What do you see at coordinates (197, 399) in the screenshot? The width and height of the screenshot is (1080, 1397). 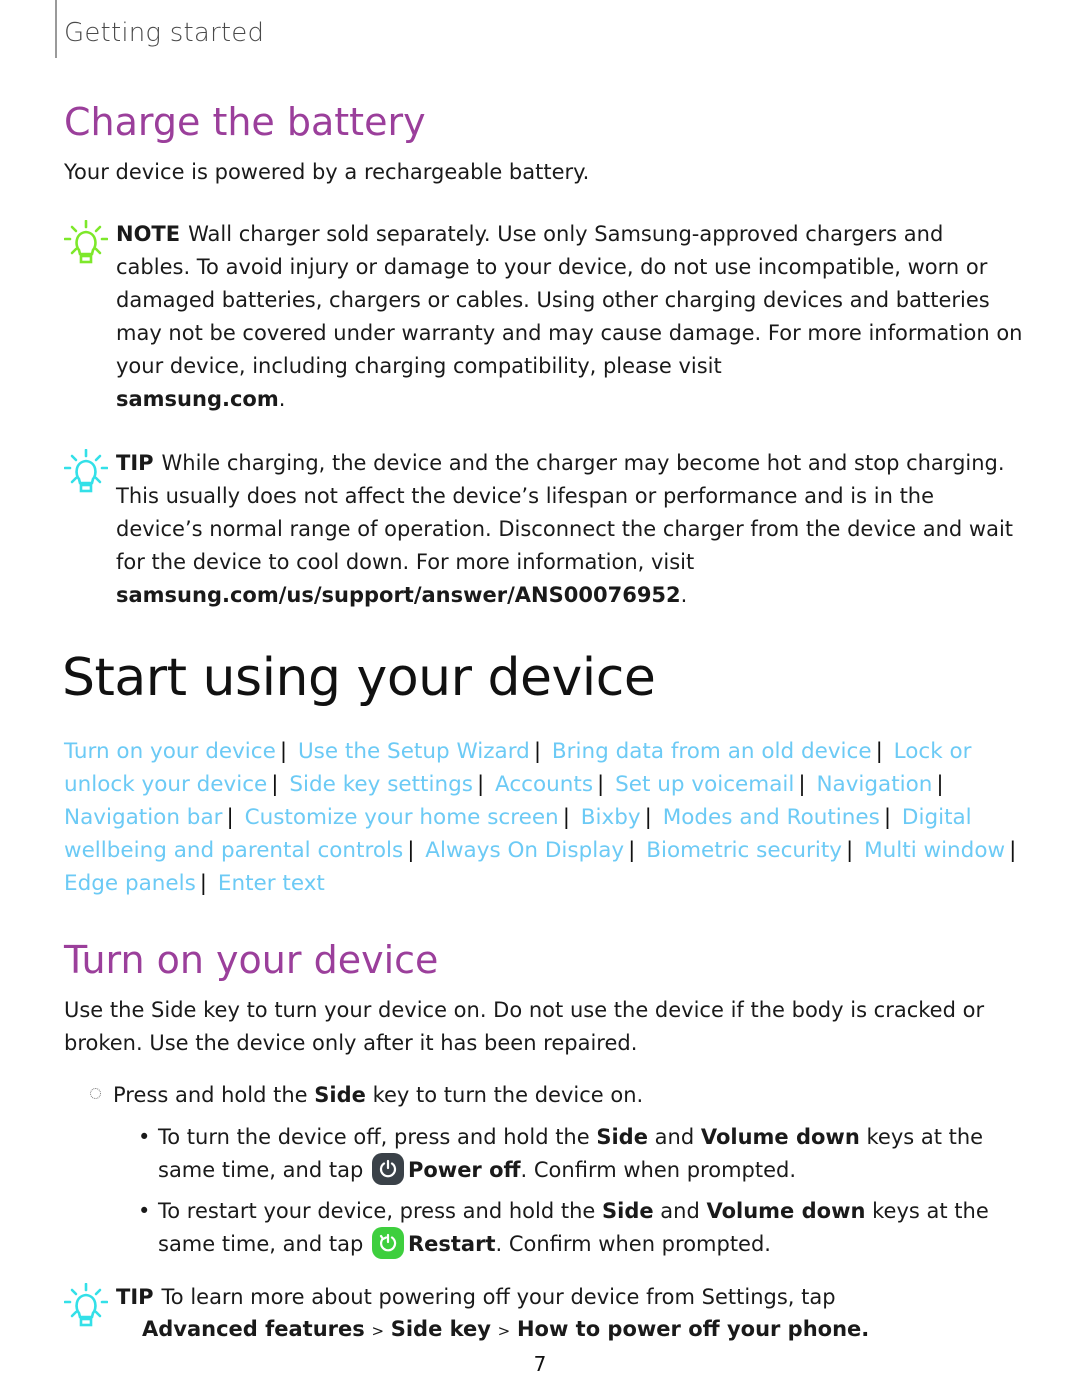 I see `note-link: samsung.com` at bounding box center [197, 399].